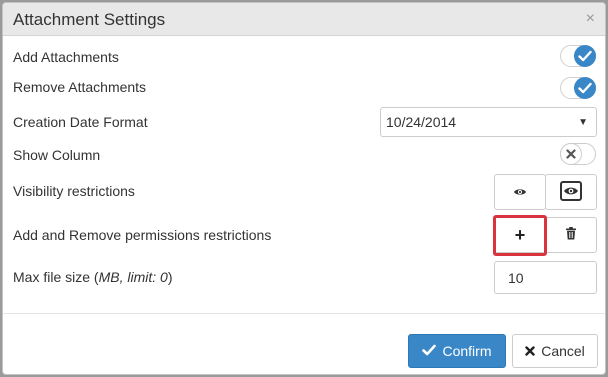 The image size is (608, 377). What do you see at coordinates (56, 277) in the screenshot?
I see `max-file-size-label-prefix: Max file size (` at bounding box center [56, 277].